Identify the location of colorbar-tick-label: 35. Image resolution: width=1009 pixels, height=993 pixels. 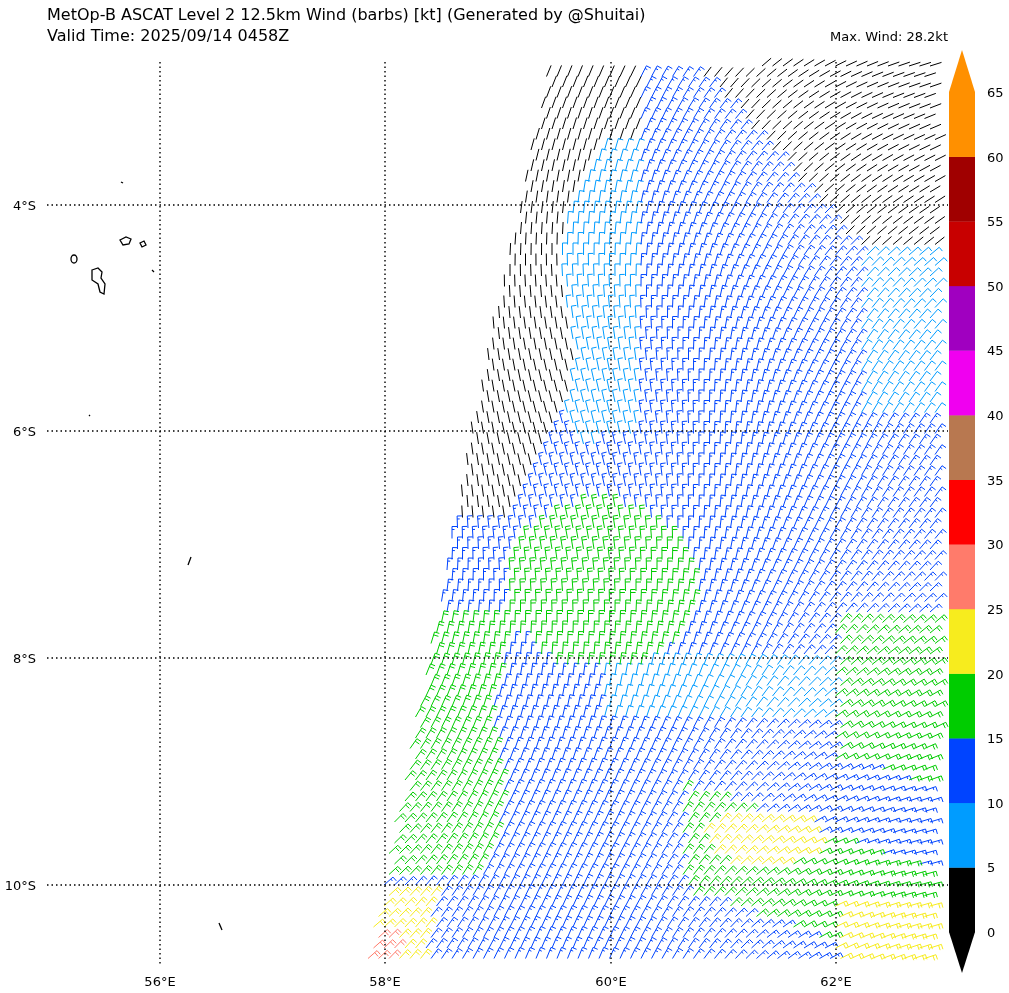
(995, 480).